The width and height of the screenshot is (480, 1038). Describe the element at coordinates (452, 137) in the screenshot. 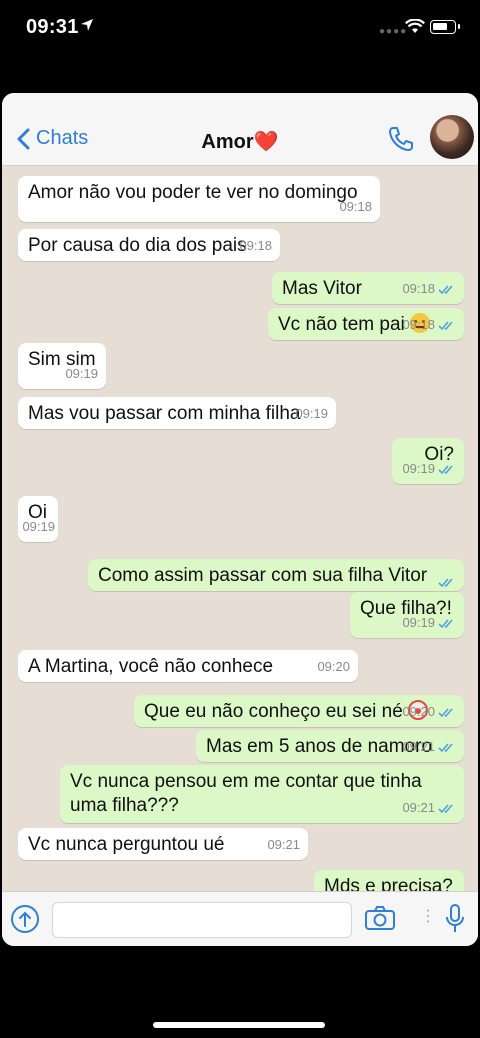

I see `contact-avatar` at that location.